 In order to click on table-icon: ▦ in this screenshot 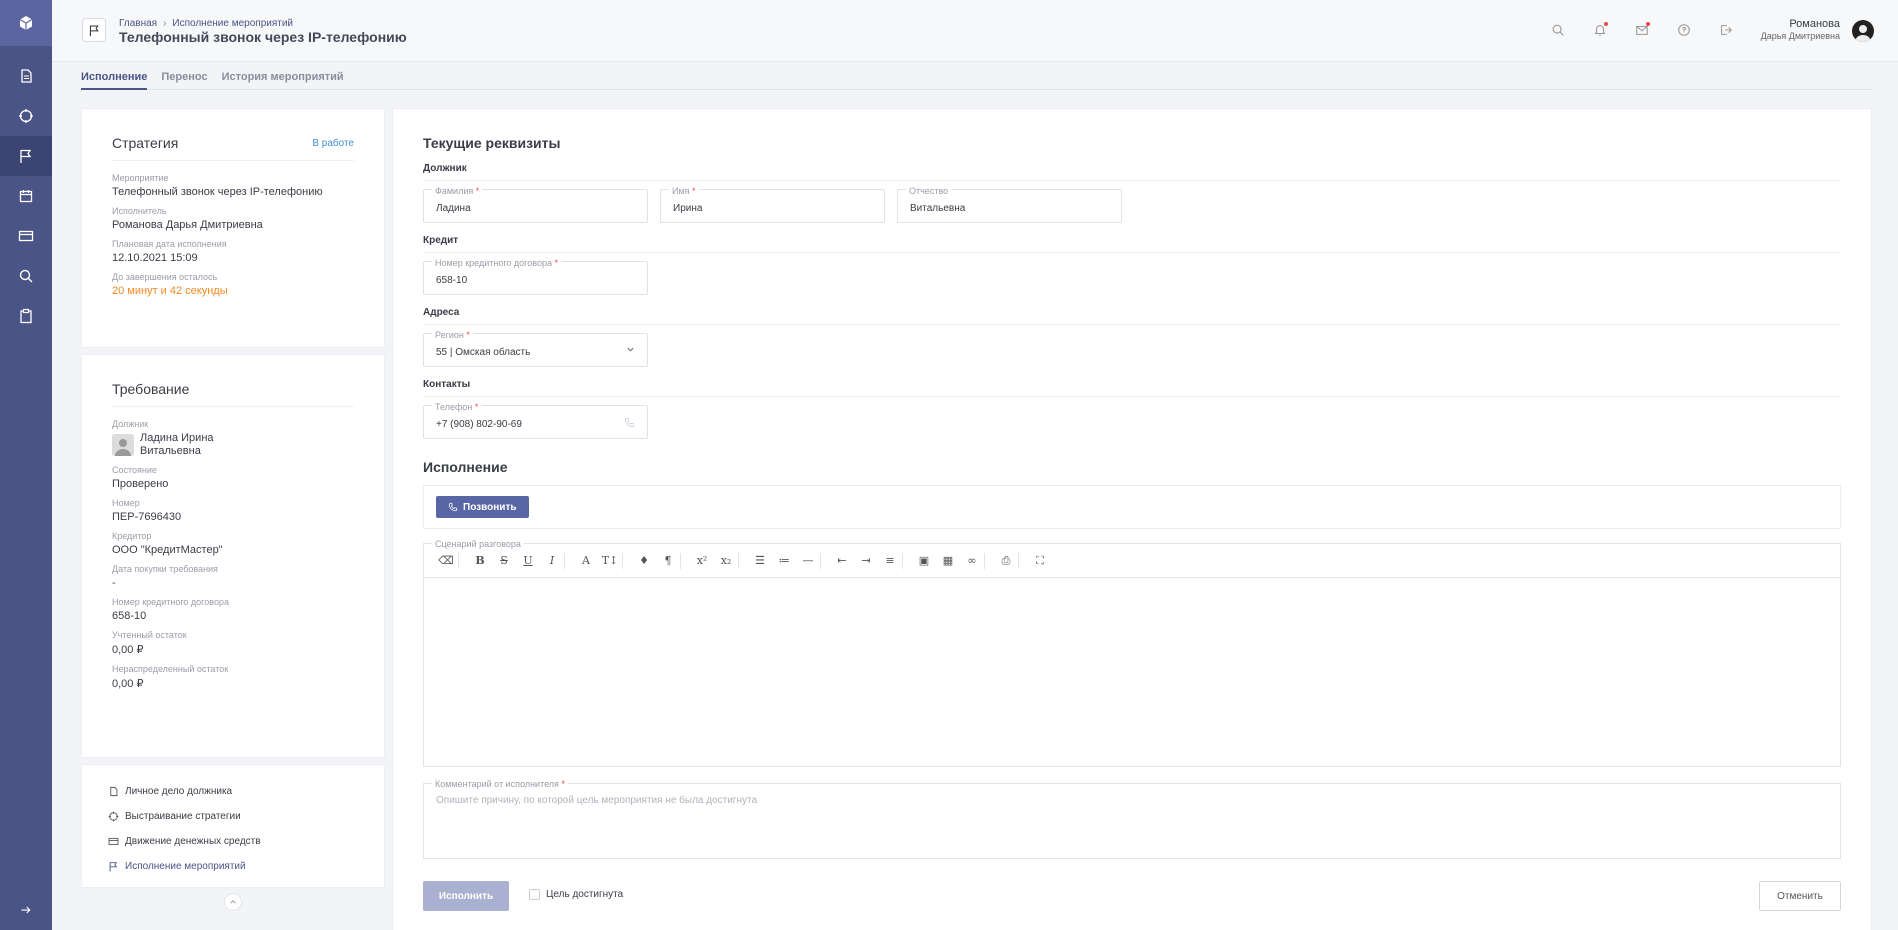, I will do `click(948, 560)`.